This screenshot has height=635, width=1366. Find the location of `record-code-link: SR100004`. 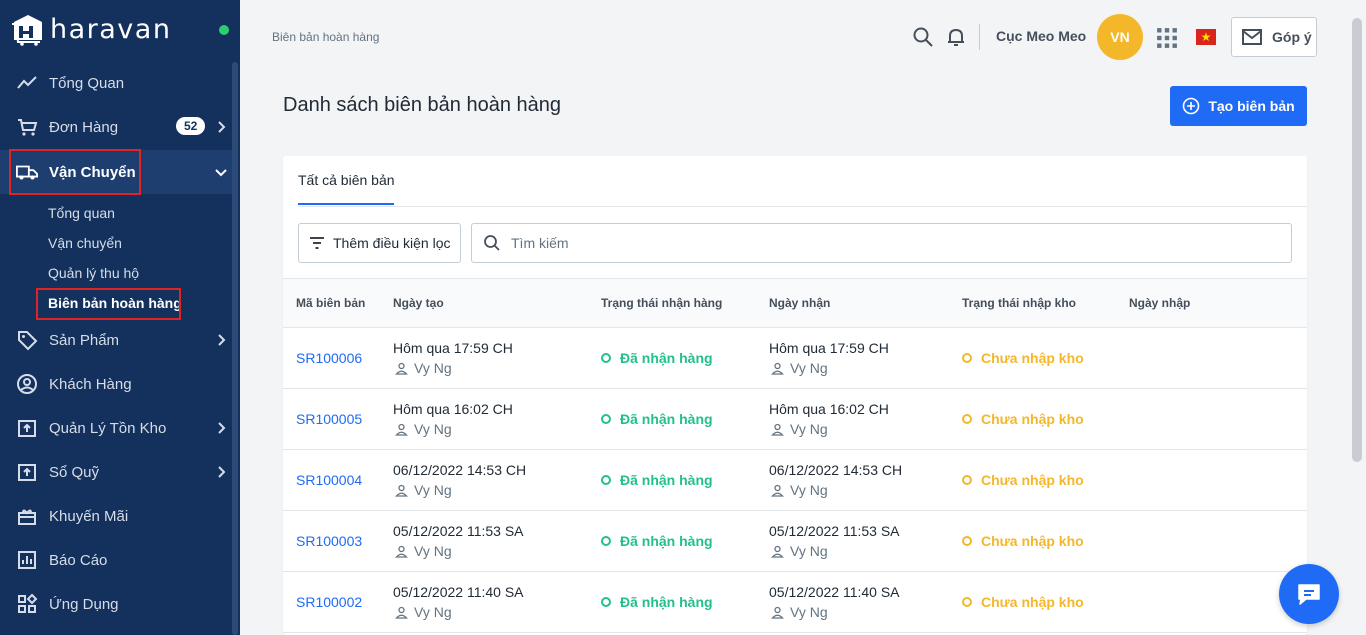

record-code-link: SR100004 is located at coordinates (329, 480).